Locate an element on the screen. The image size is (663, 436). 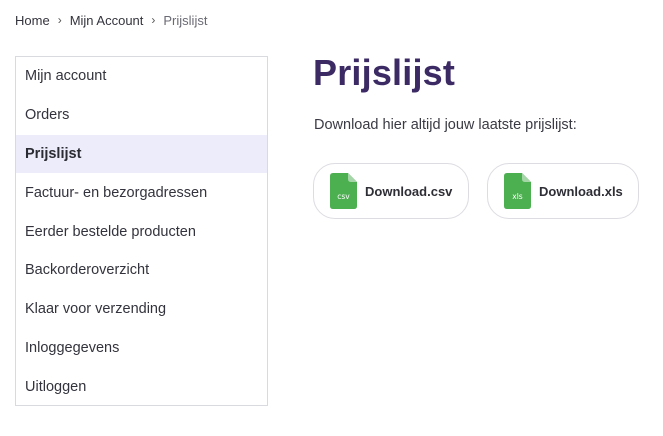
breadcrumb-mijn-account: Mijn Account is located at coordinates (107, 20).